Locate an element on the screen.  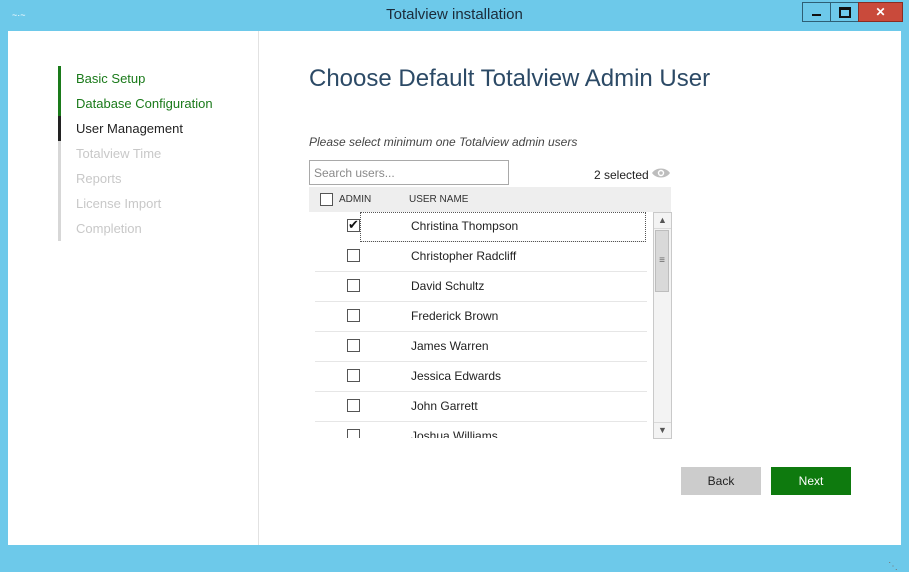
title-bar: ~·~ Totalview installation ✕ is located at coordinates (454, 15).